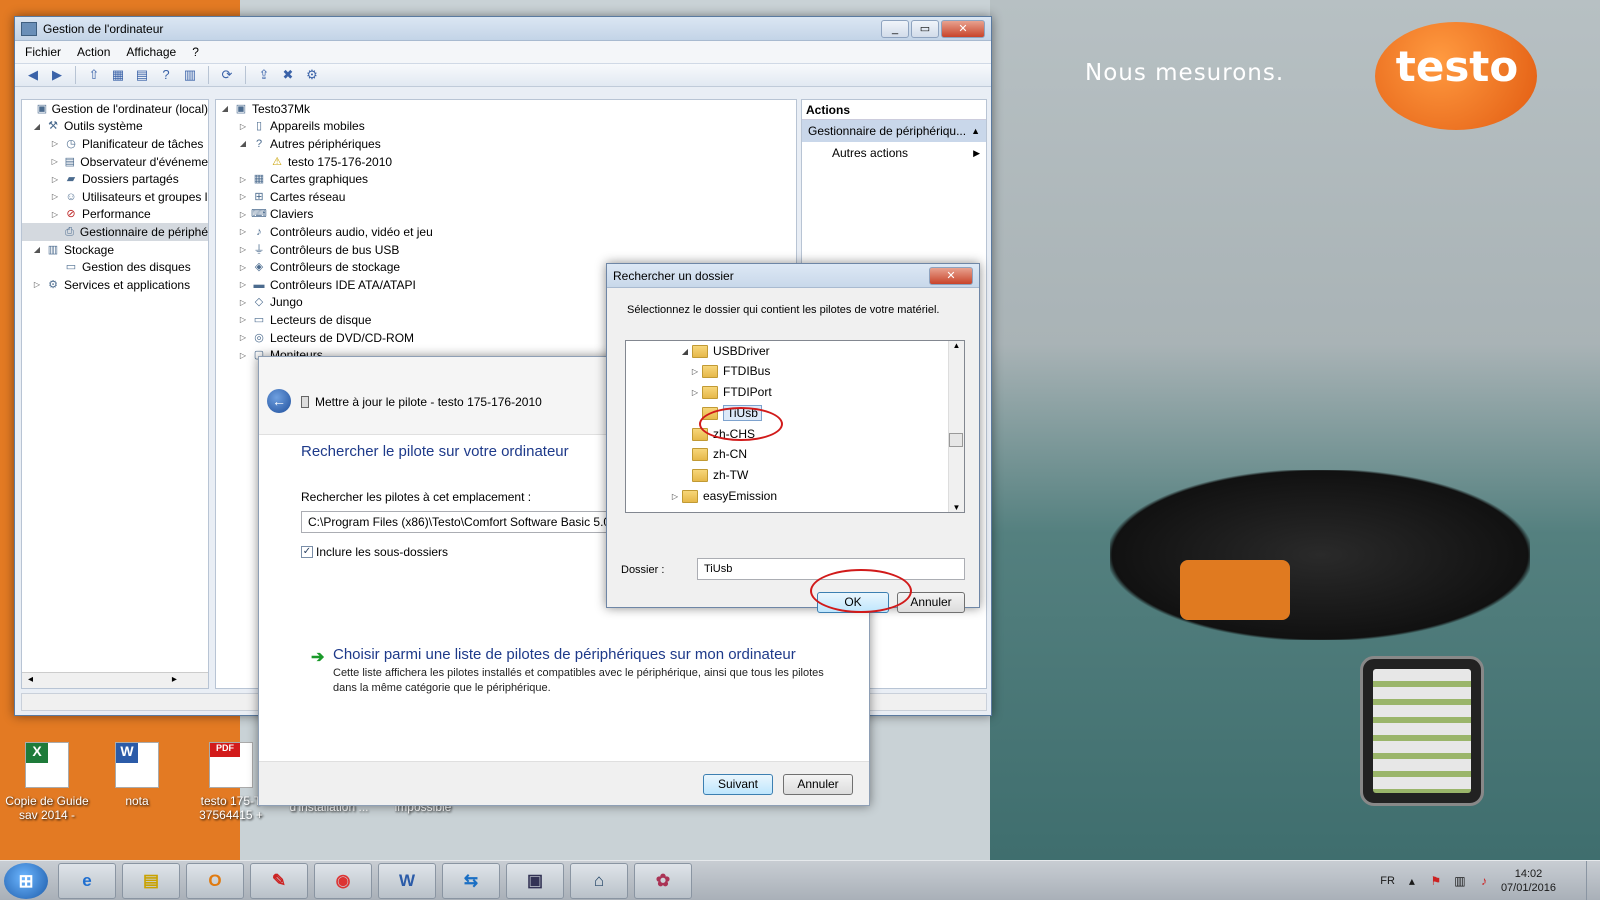 Image resolution: width=1600 pixels, height=900 pixels. What do you see at coordinates (33, 75) in the screenshot?
I see `back-arrow-icon: ◀` at bounding box center [33, 75].